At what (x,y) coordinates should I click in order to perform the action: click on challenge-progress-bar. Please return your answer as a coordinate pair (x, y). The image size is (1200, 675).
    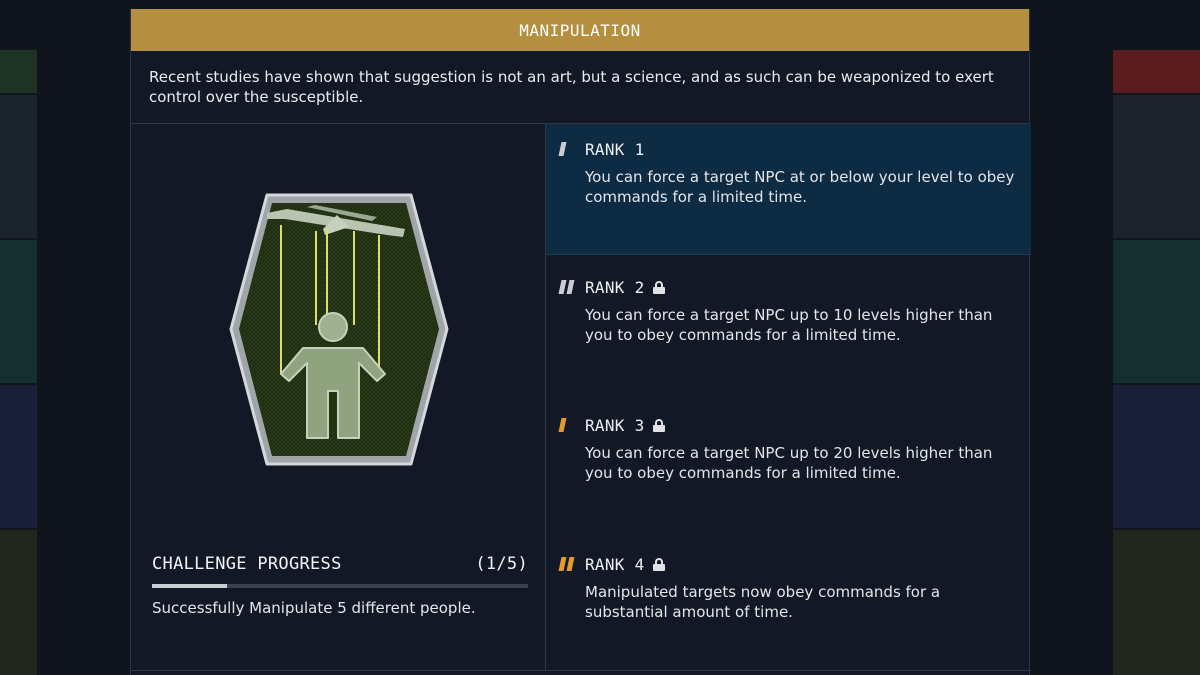
    Looking at the image, I should click on (340, 586).